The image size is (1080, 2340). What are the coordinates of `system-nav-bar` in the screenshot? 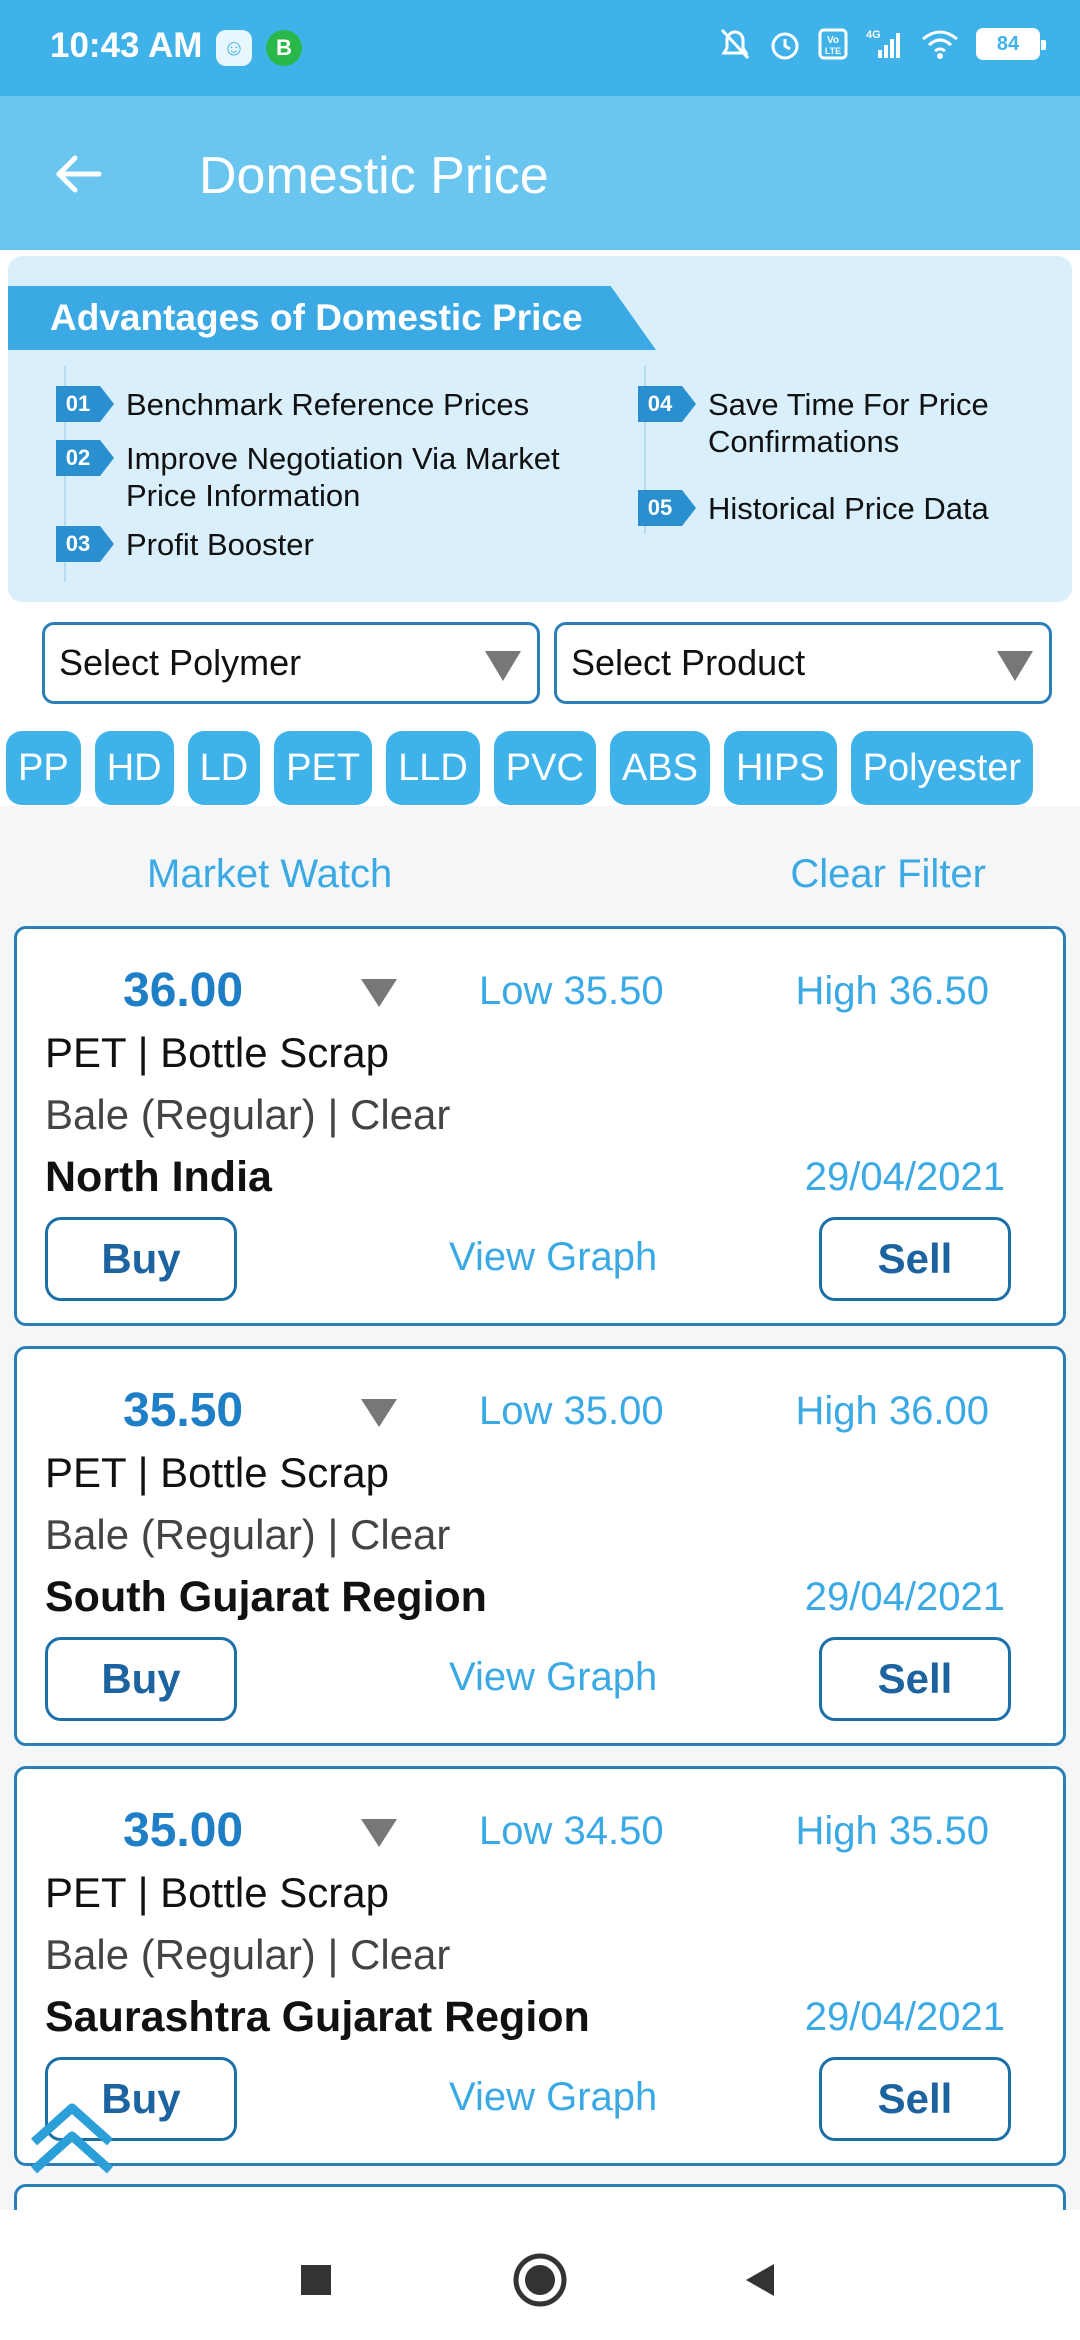 It's located at (540, 2275).